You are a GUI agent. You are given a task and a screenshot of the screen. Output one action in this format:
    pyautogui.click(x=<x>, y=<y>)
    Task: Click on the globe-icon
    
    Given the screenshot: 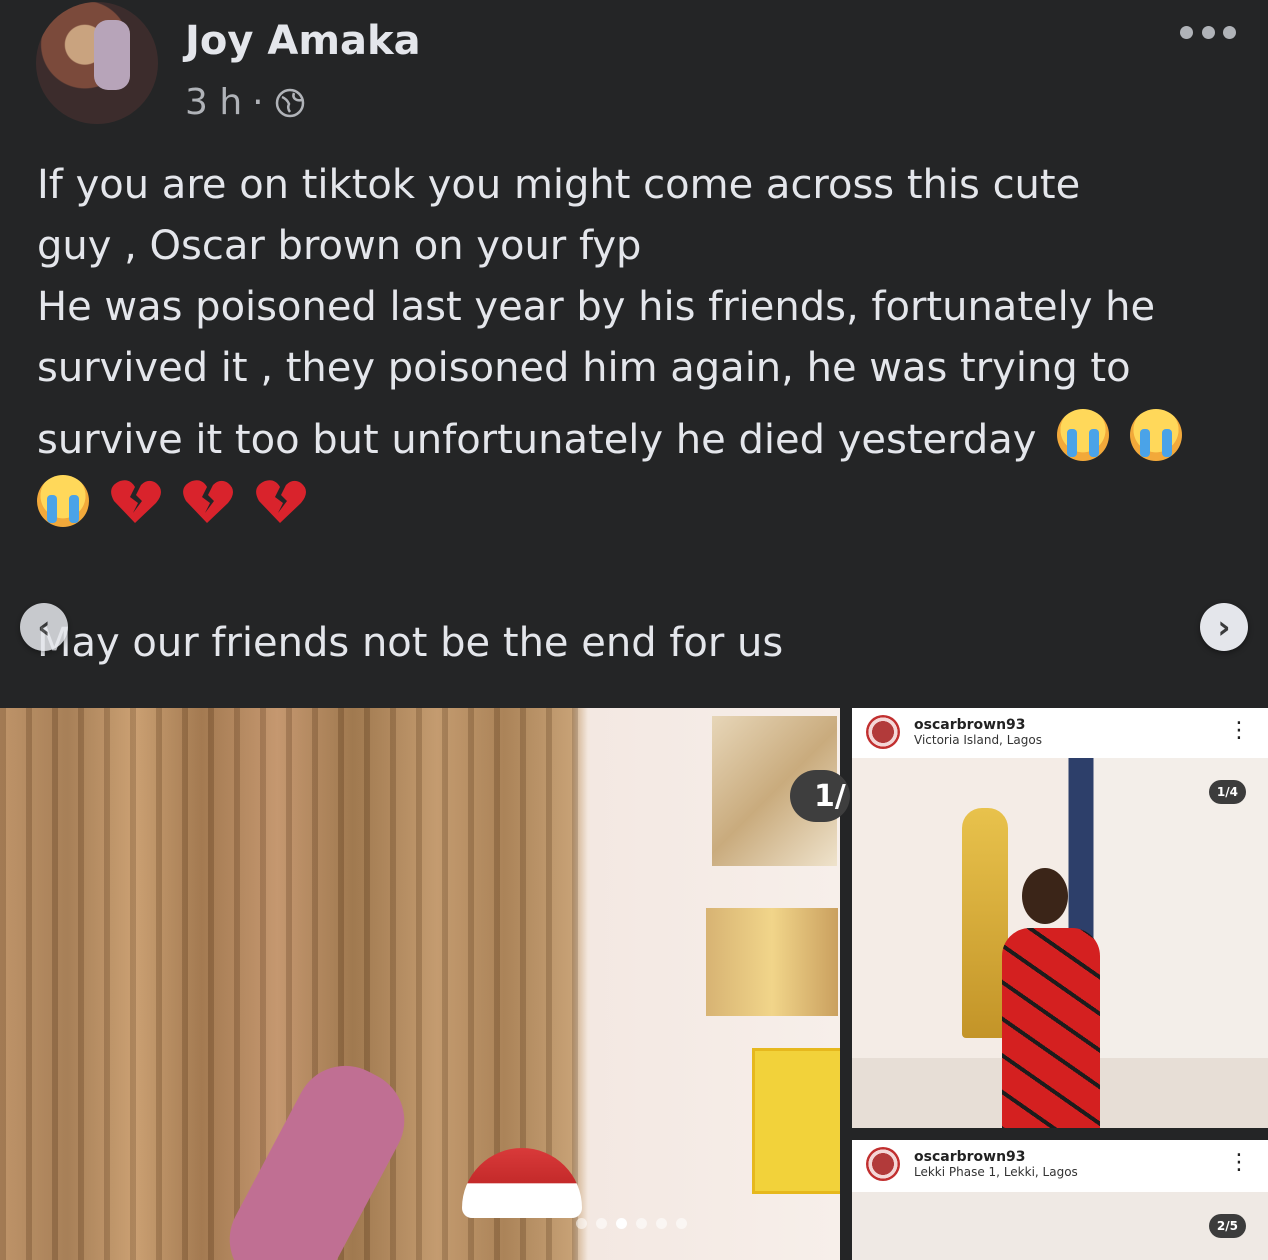 What is the action you would take?
    pyautogui.click(x=290, y=103)
    